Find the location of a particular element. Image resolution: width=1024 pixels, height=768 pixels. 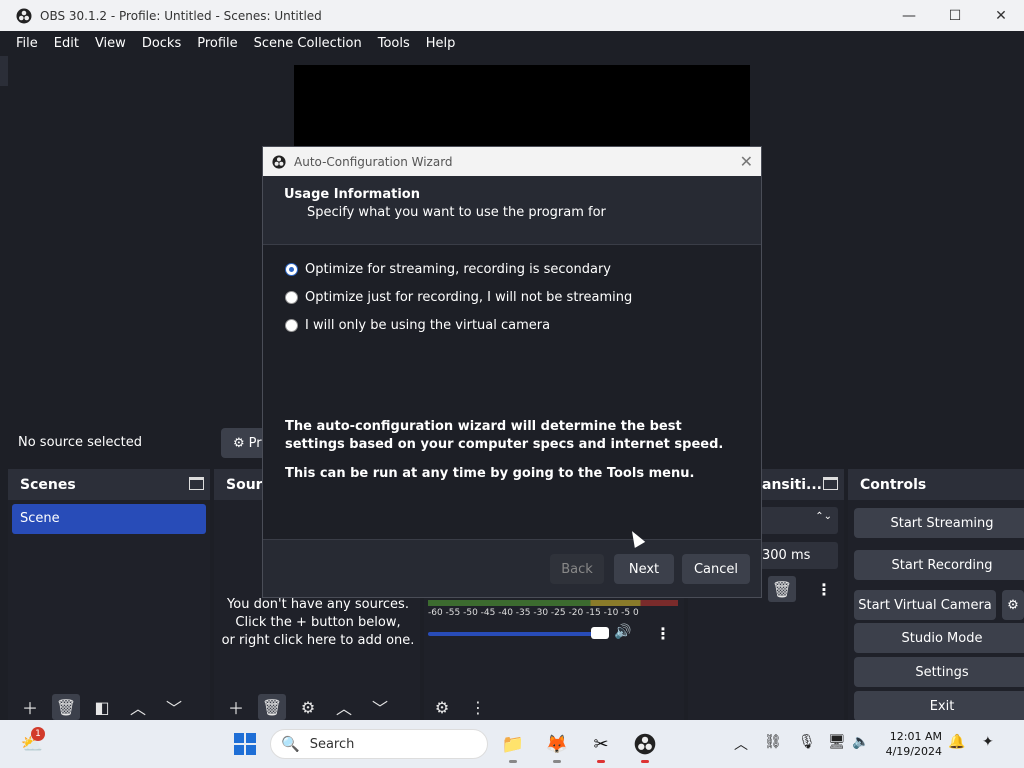

dialog-title: Auto-Configuration Wizard is located at coordinates (373, 161).